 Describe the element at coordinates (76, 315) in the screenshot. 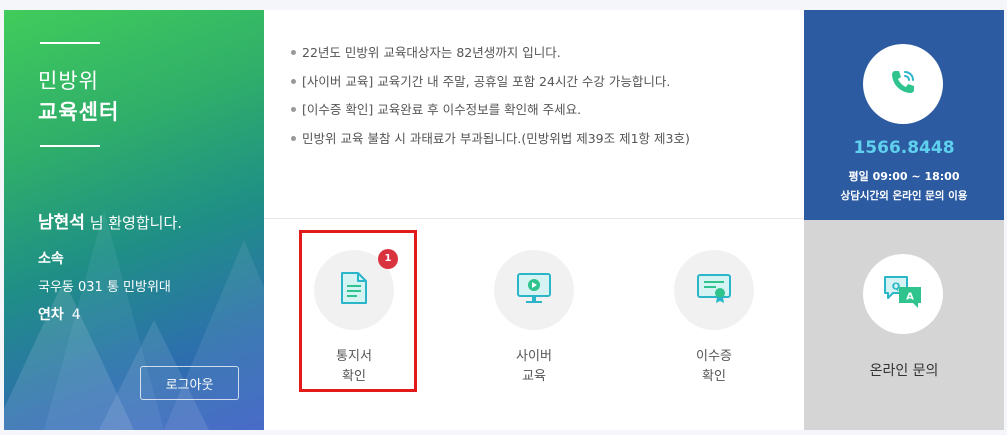

I see `year-value: 4` at that location.